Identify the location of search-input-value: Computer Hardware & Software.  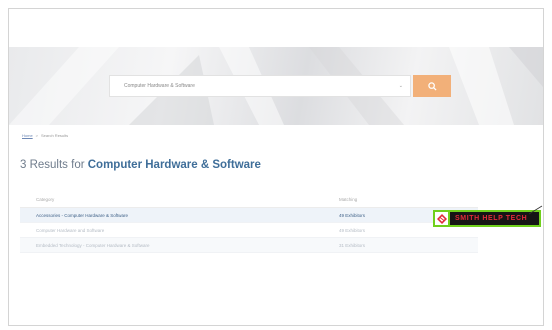
(159, 86).